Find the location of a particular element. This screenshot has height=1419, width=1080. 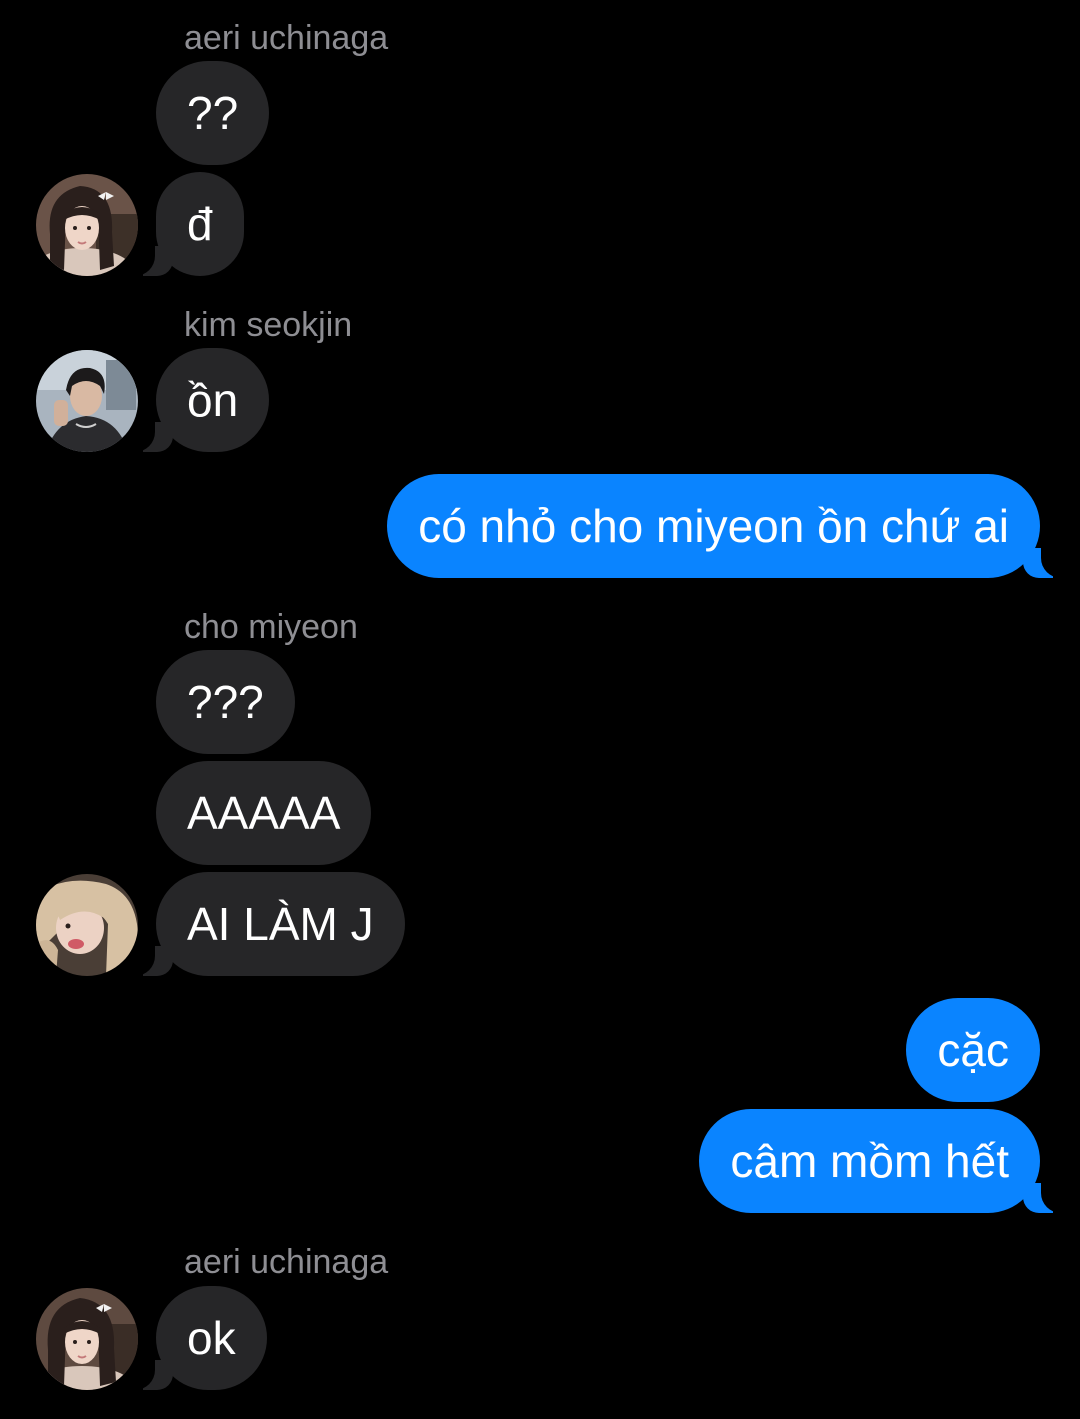

message-text: ??? is located at coordinates (225, 702).